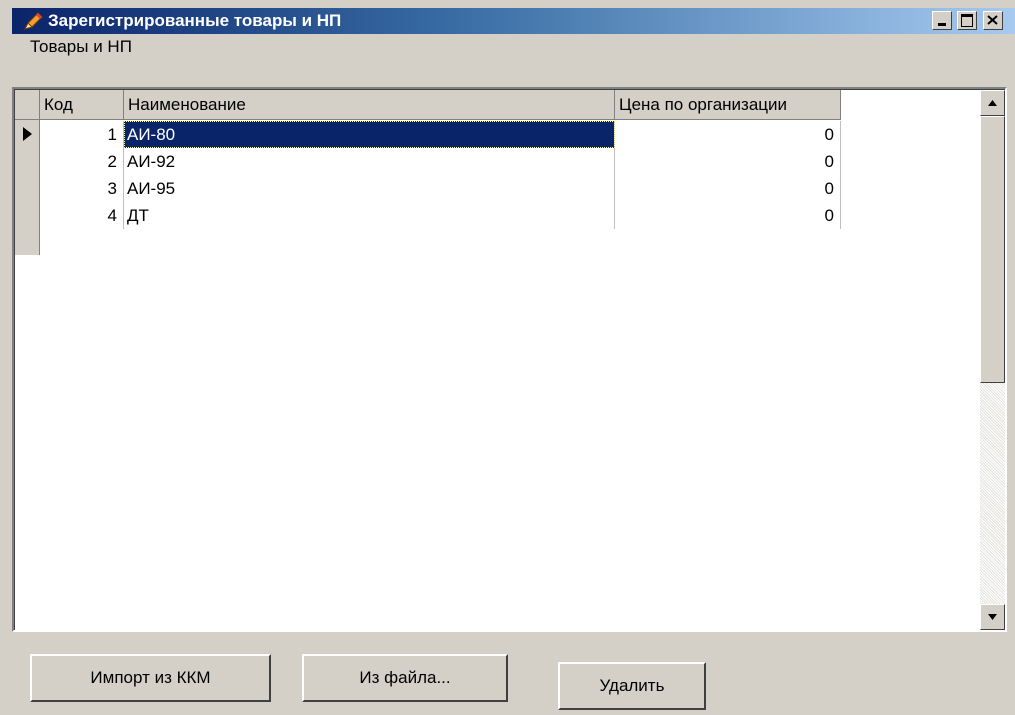 The height and width of the screenshot is (715, 1015). I want to click on title-bar: Зарегистрированные товары и НП, so click(513, 21).